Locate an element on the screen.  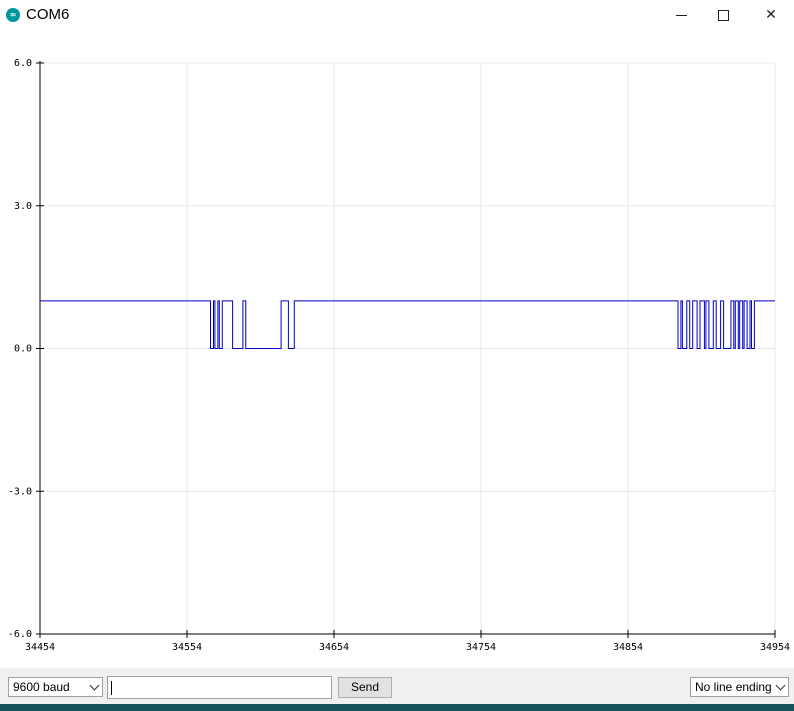
x-tick-label: 34854 is located at coordinates (628, 647).